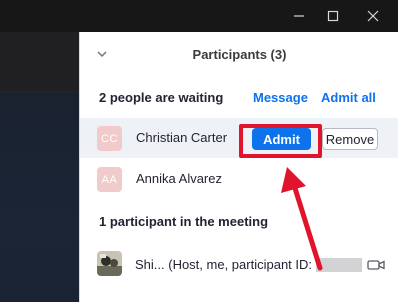  What do you see at coordinates (109, 179) in the screenshot?
I see `avatar: AA` at bounding box center [109, 179].